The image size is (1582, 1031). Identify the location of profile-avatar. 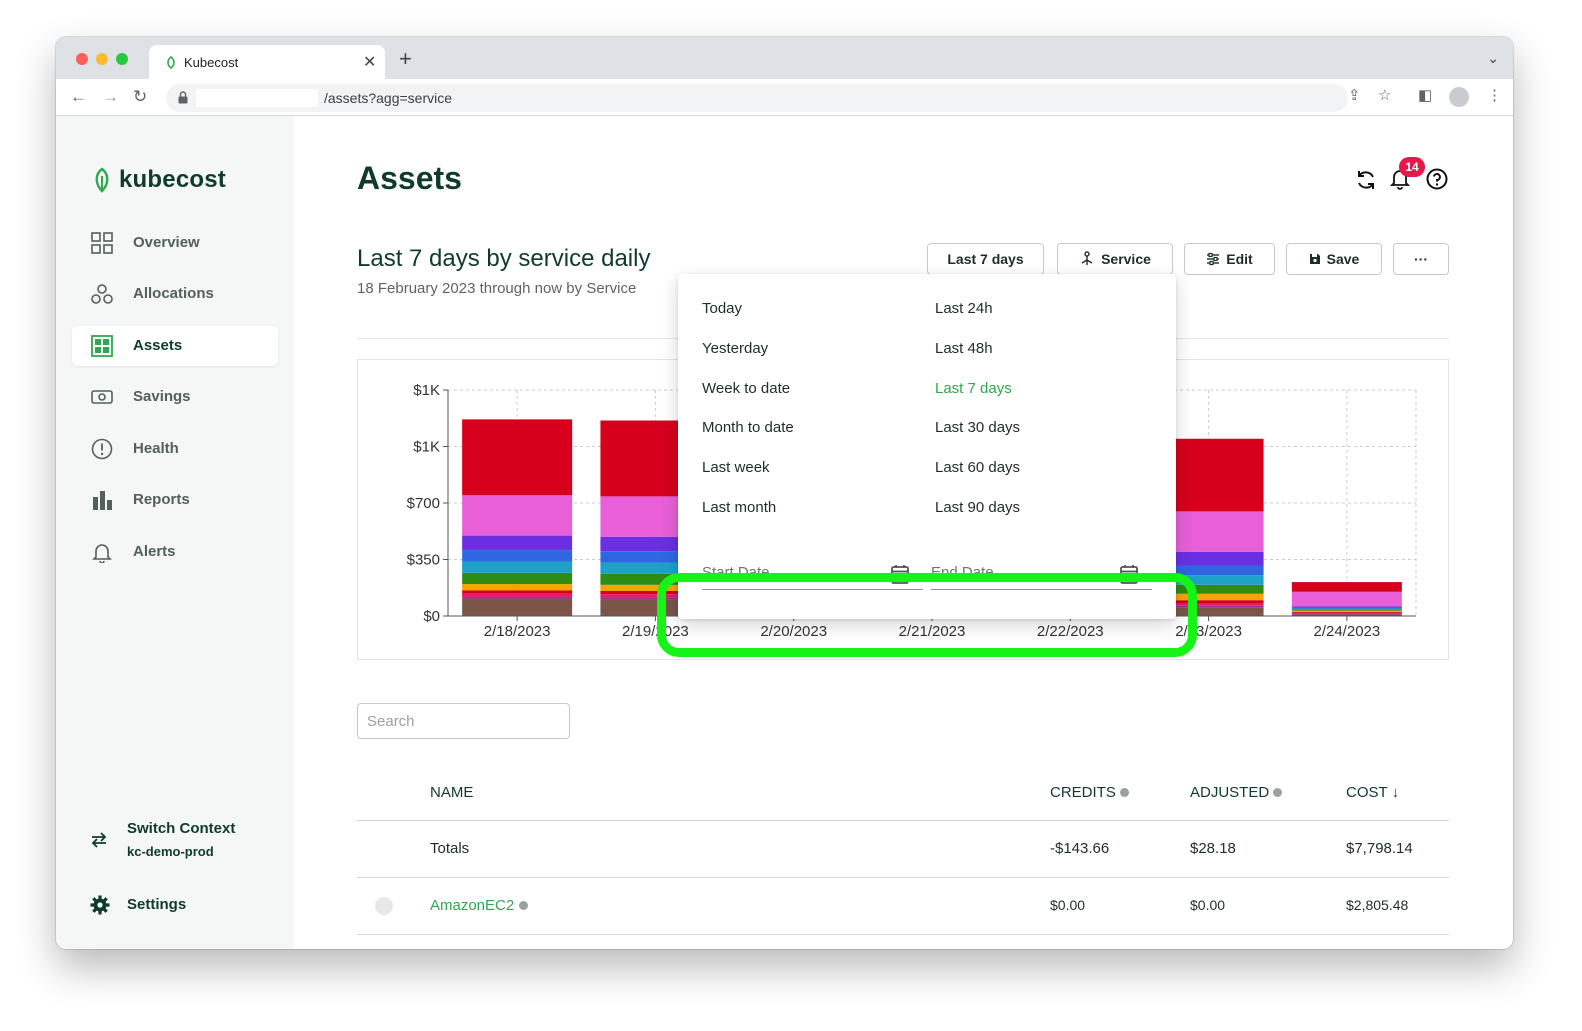
(1459, 97).